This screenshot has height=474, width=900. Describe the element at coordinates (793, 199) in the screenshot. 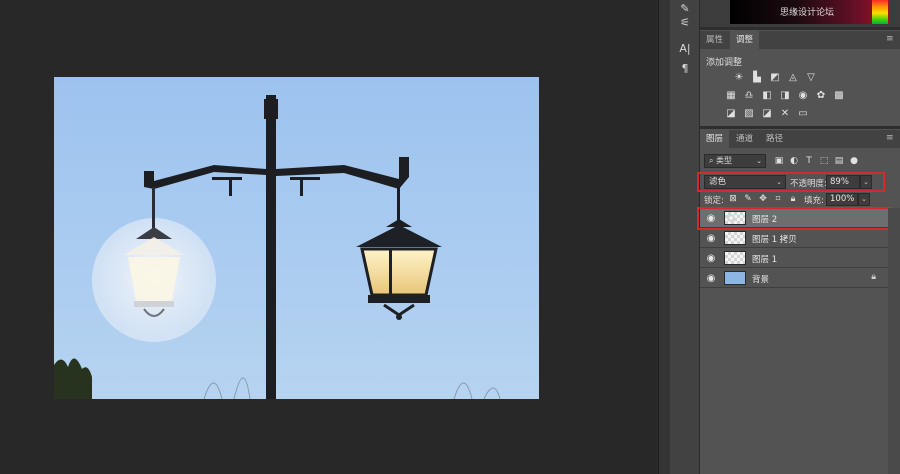

I see `lock-all-icon: 🔒︎` at that location.